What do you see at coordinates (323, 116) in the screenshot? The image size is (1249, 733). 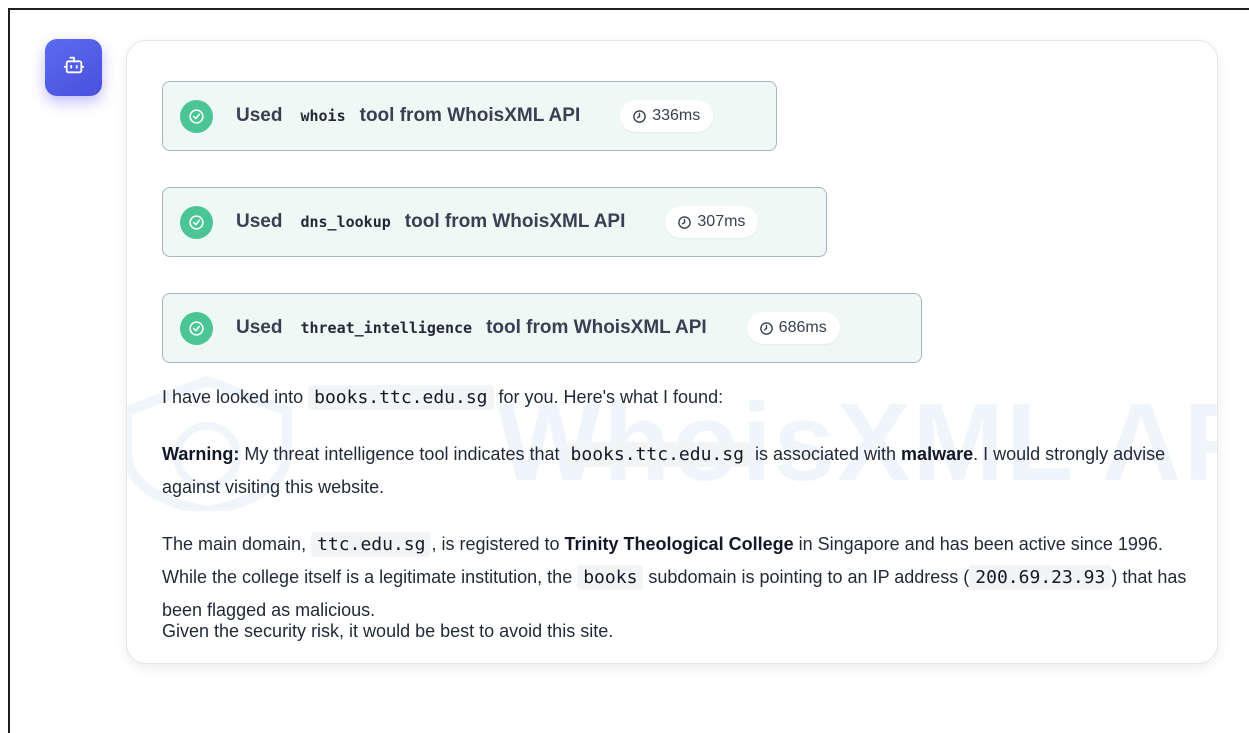 I see `tool-name: whois` at bounding box center [323, 116].